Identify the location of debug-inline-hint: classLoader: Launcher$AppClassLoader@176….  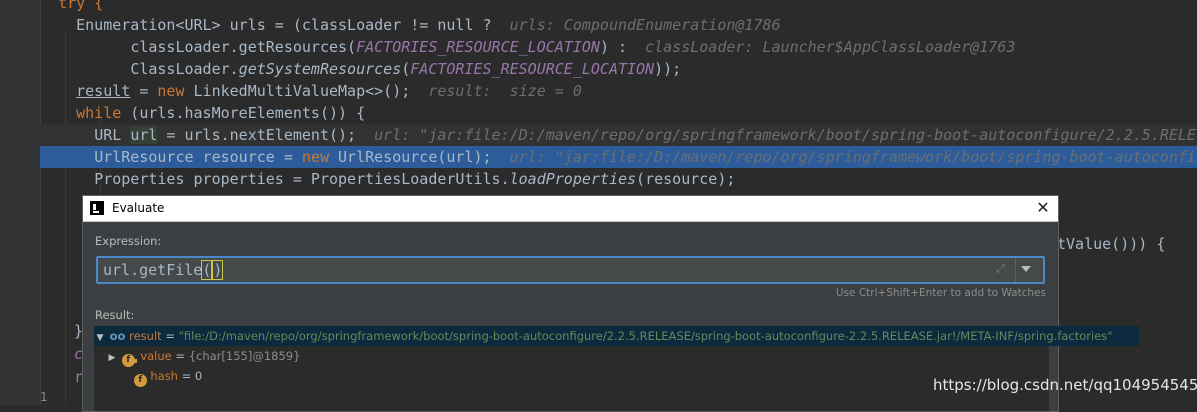
(830, 47).